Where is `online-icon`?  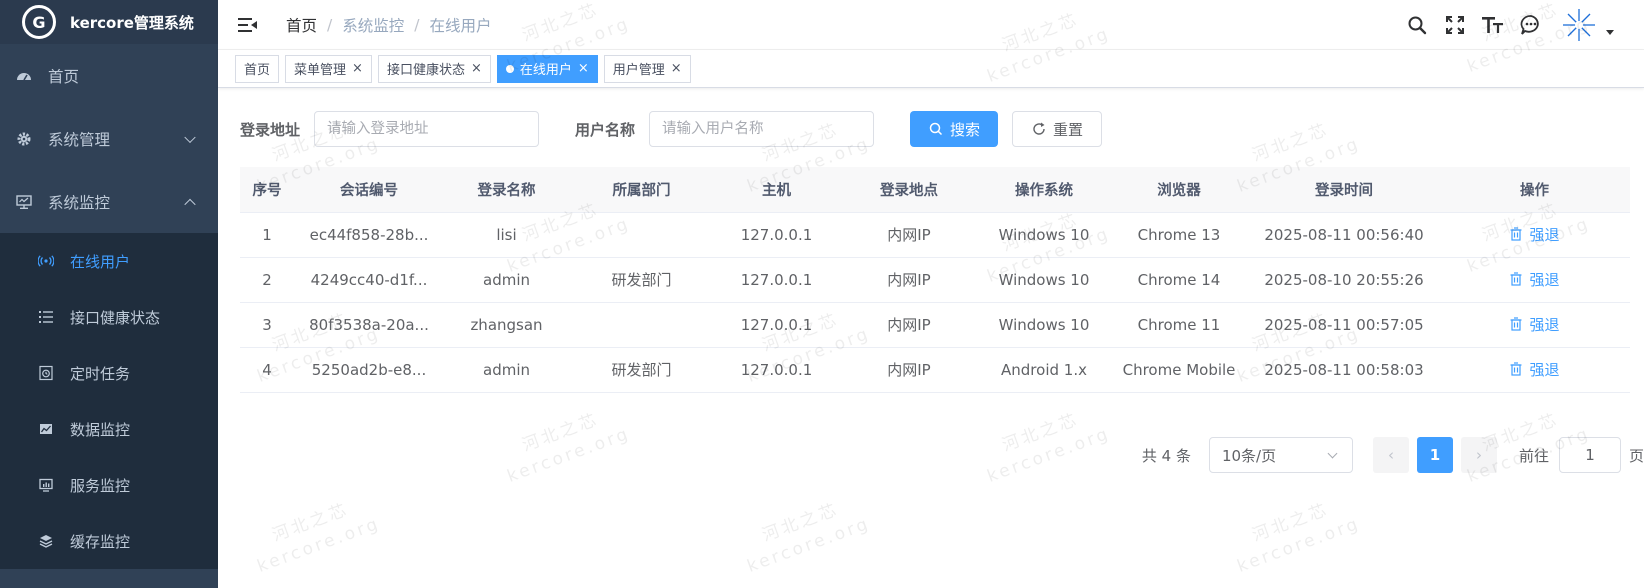
online-icon is located at coordinates (46, 261).